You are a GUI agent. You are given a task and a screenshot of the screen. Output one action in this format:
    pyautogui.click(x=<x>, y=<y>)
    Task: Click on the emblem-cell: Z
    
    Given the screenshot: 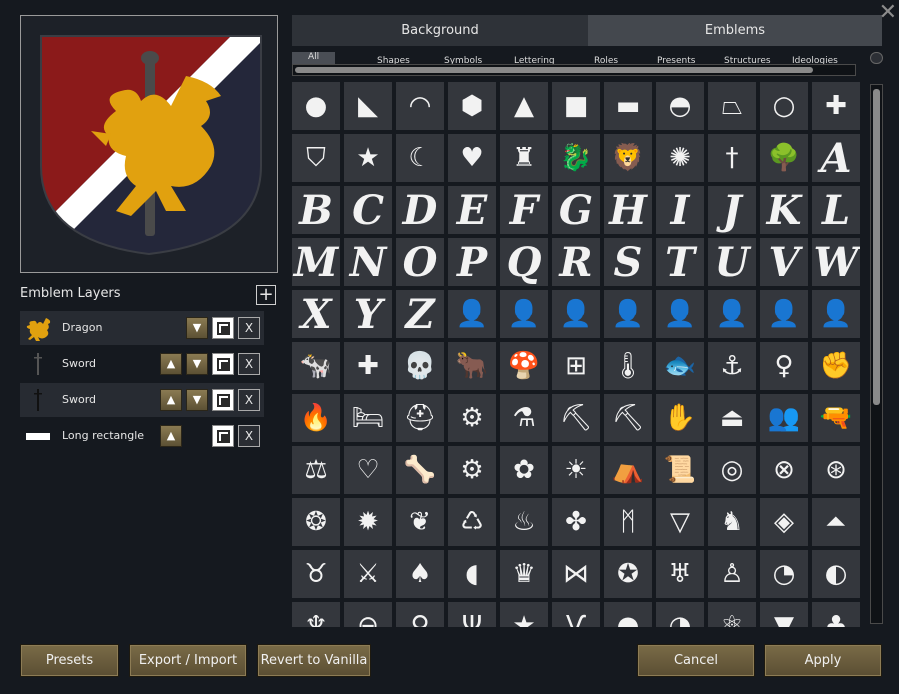 What is the action you would take?
    pyautogui.click(x=420, y=314)
    